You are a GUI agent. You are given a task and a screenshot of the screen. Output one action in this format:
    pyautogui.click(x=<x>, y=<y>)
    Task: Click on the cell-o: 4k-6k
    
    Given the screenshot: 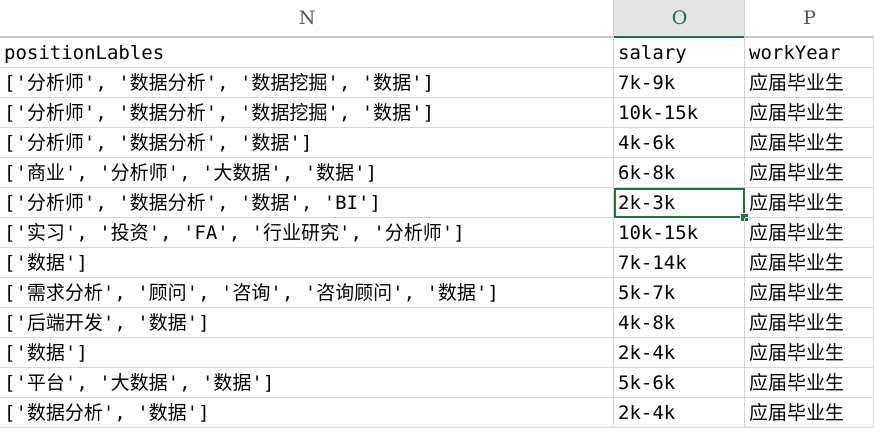 What is the action you would take?
    pyautogui.click(x=679, y=143)
    